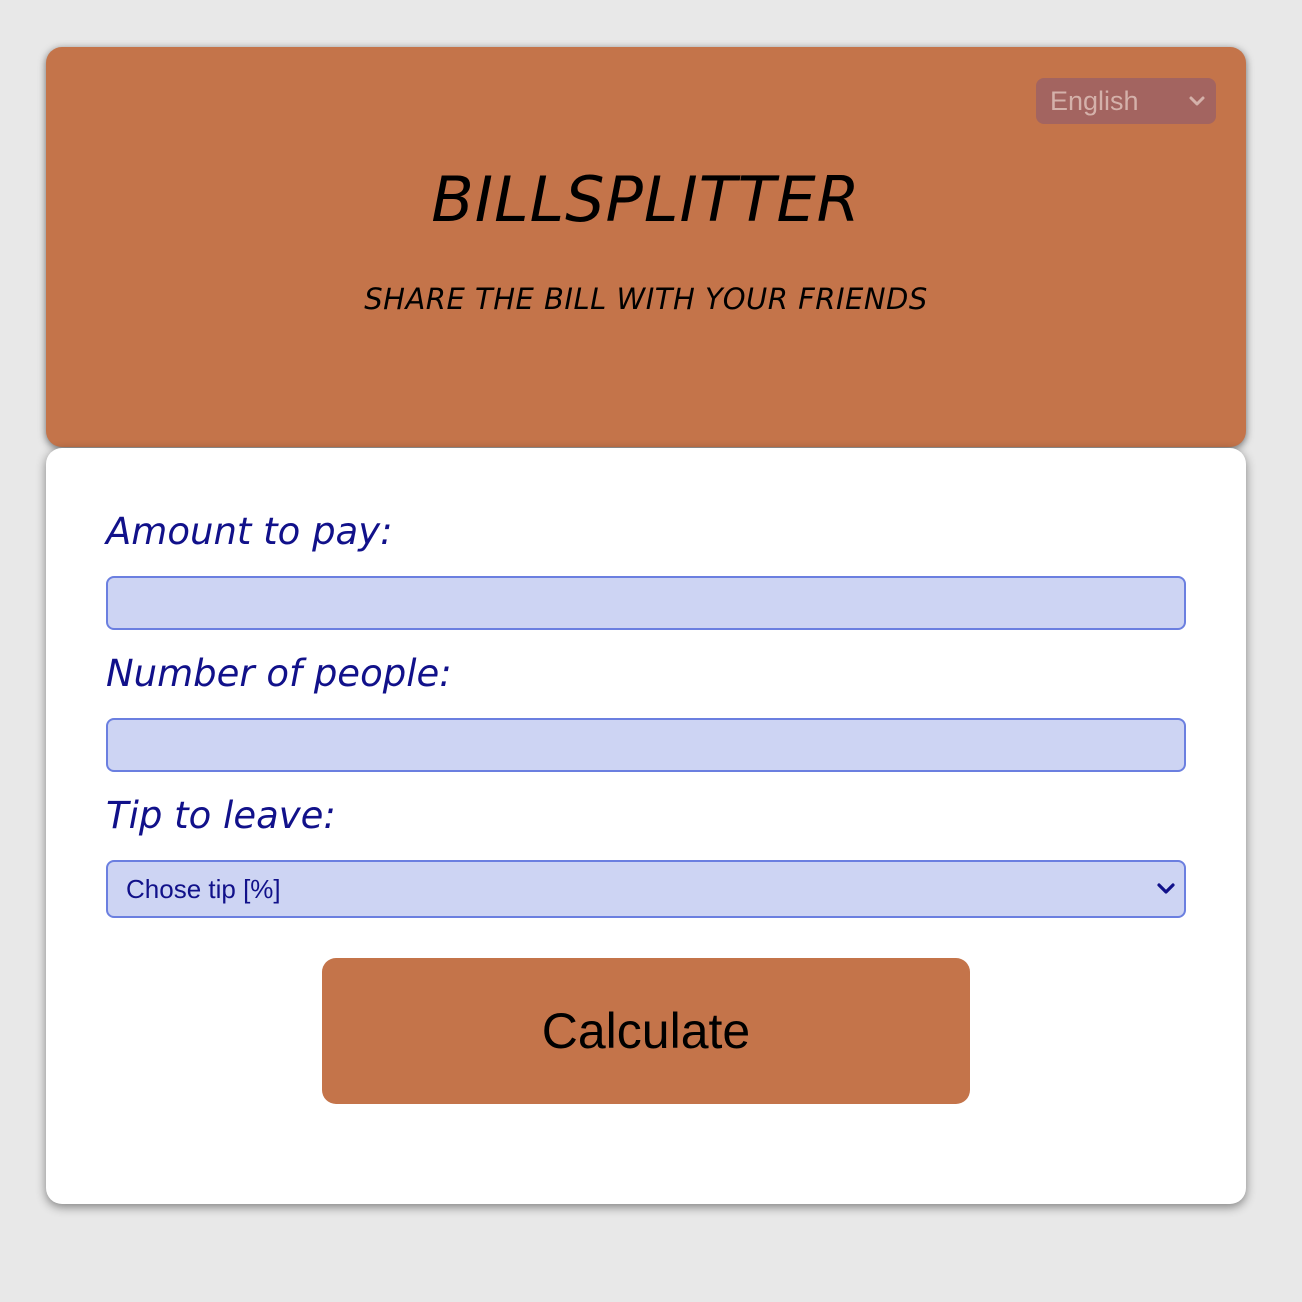  I want to click on amount-input, so click(646, 603).